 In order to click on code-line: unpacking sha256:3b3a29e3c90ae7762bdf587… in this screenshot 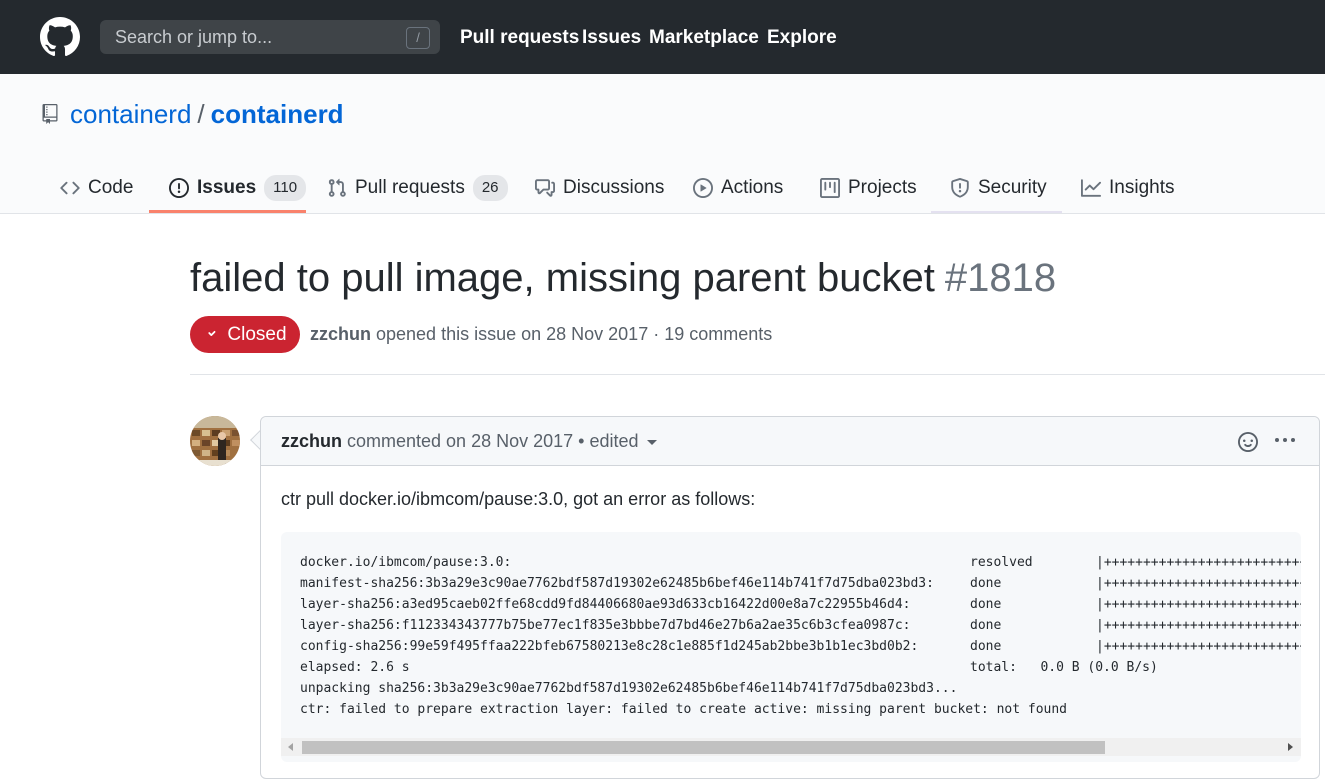, I will do `click(629, 688)`.